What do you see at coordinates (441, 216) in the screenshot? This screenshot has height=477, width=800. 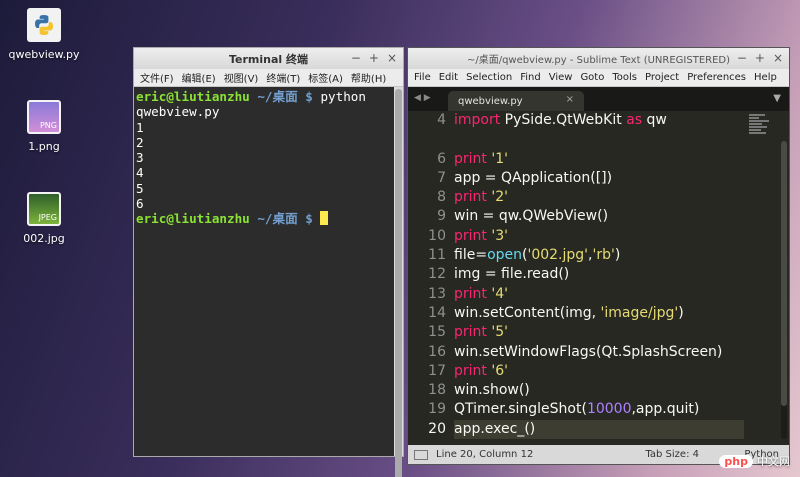 I see `line-number: 9` at bounding box center [441, 216].